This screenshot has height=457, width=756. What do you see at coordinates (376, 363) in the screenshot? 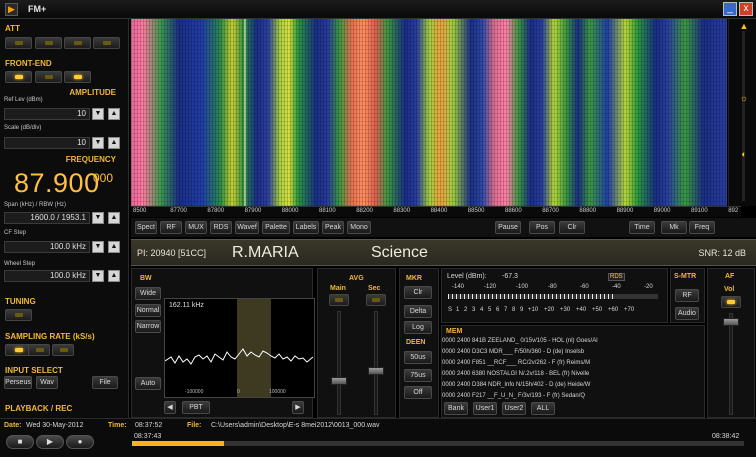
I see `avg-sec-slider` at bounding box center [376, 363].